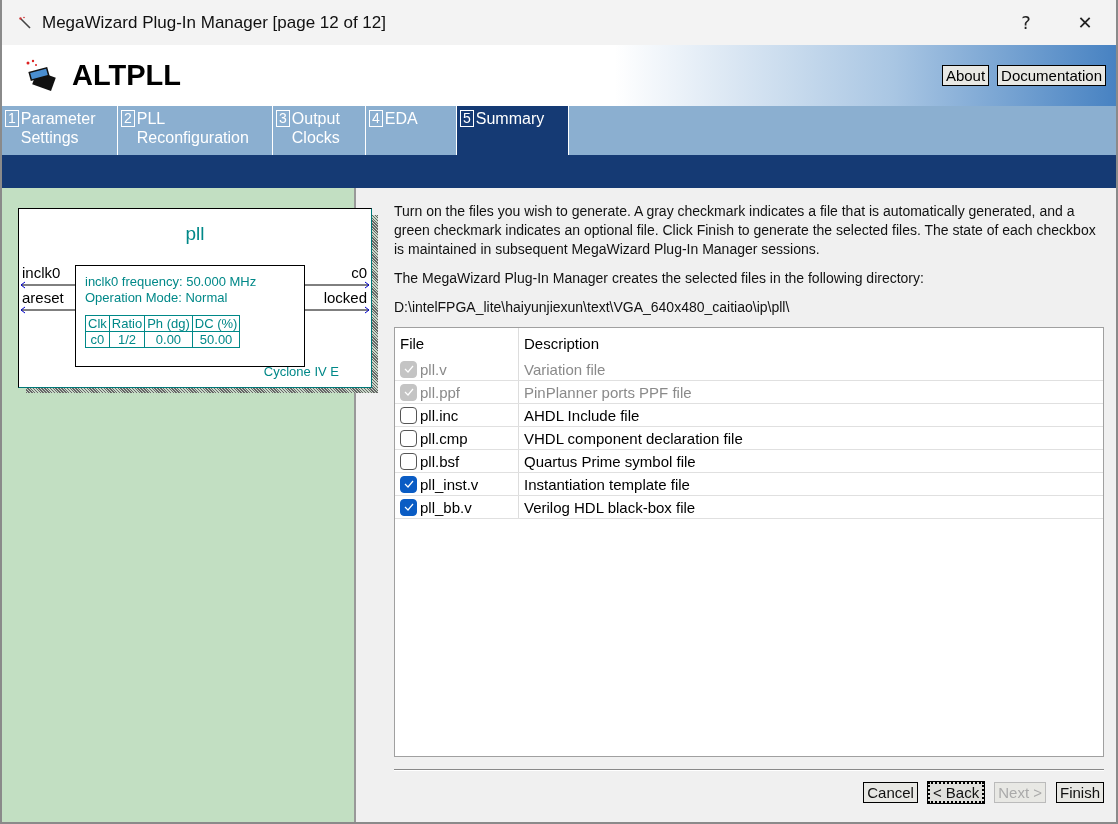 This screenshot has width=1118, height=824. What do you see at coordinates (127, 339) in the screenshot?
I see `clock-table-cell: 1/2` at bounding box center [127, 339].